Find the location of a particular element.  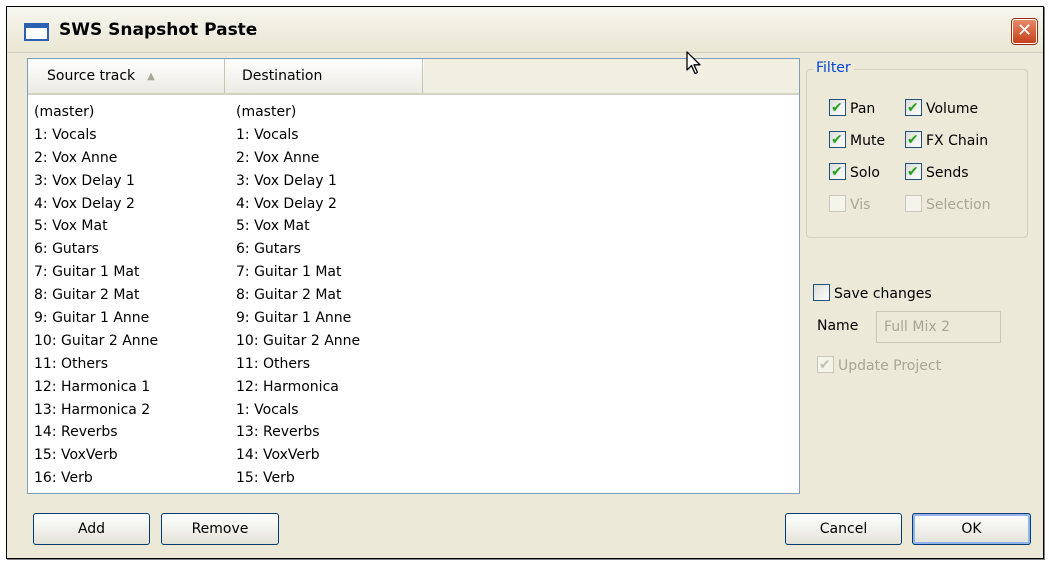

title-bar: SWS Snapshot Paste ✕ is located at coordinates (525, 30).